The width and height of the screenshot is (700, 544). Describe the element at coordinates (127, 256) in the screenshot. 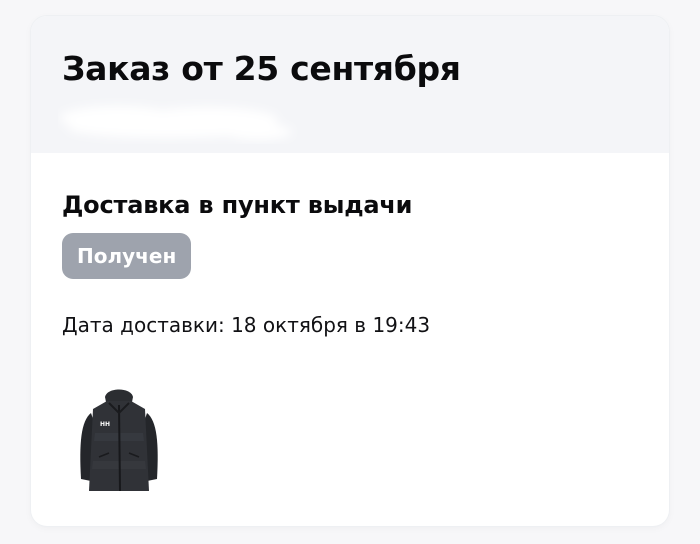

I see `status-badge: Получен` at that location.